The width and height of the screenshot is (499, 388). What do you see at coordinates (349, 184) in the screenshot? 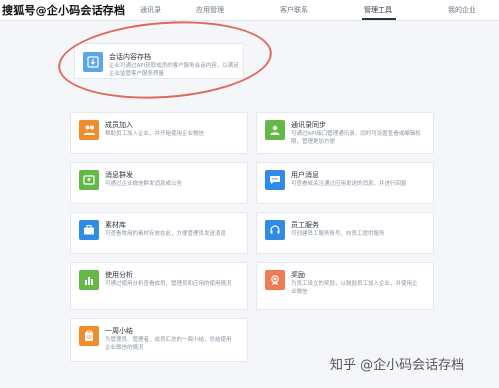
I see `card-description: 可查看或关注通过应用发送的消息，并进行回复` at bounding box center [349, 184].